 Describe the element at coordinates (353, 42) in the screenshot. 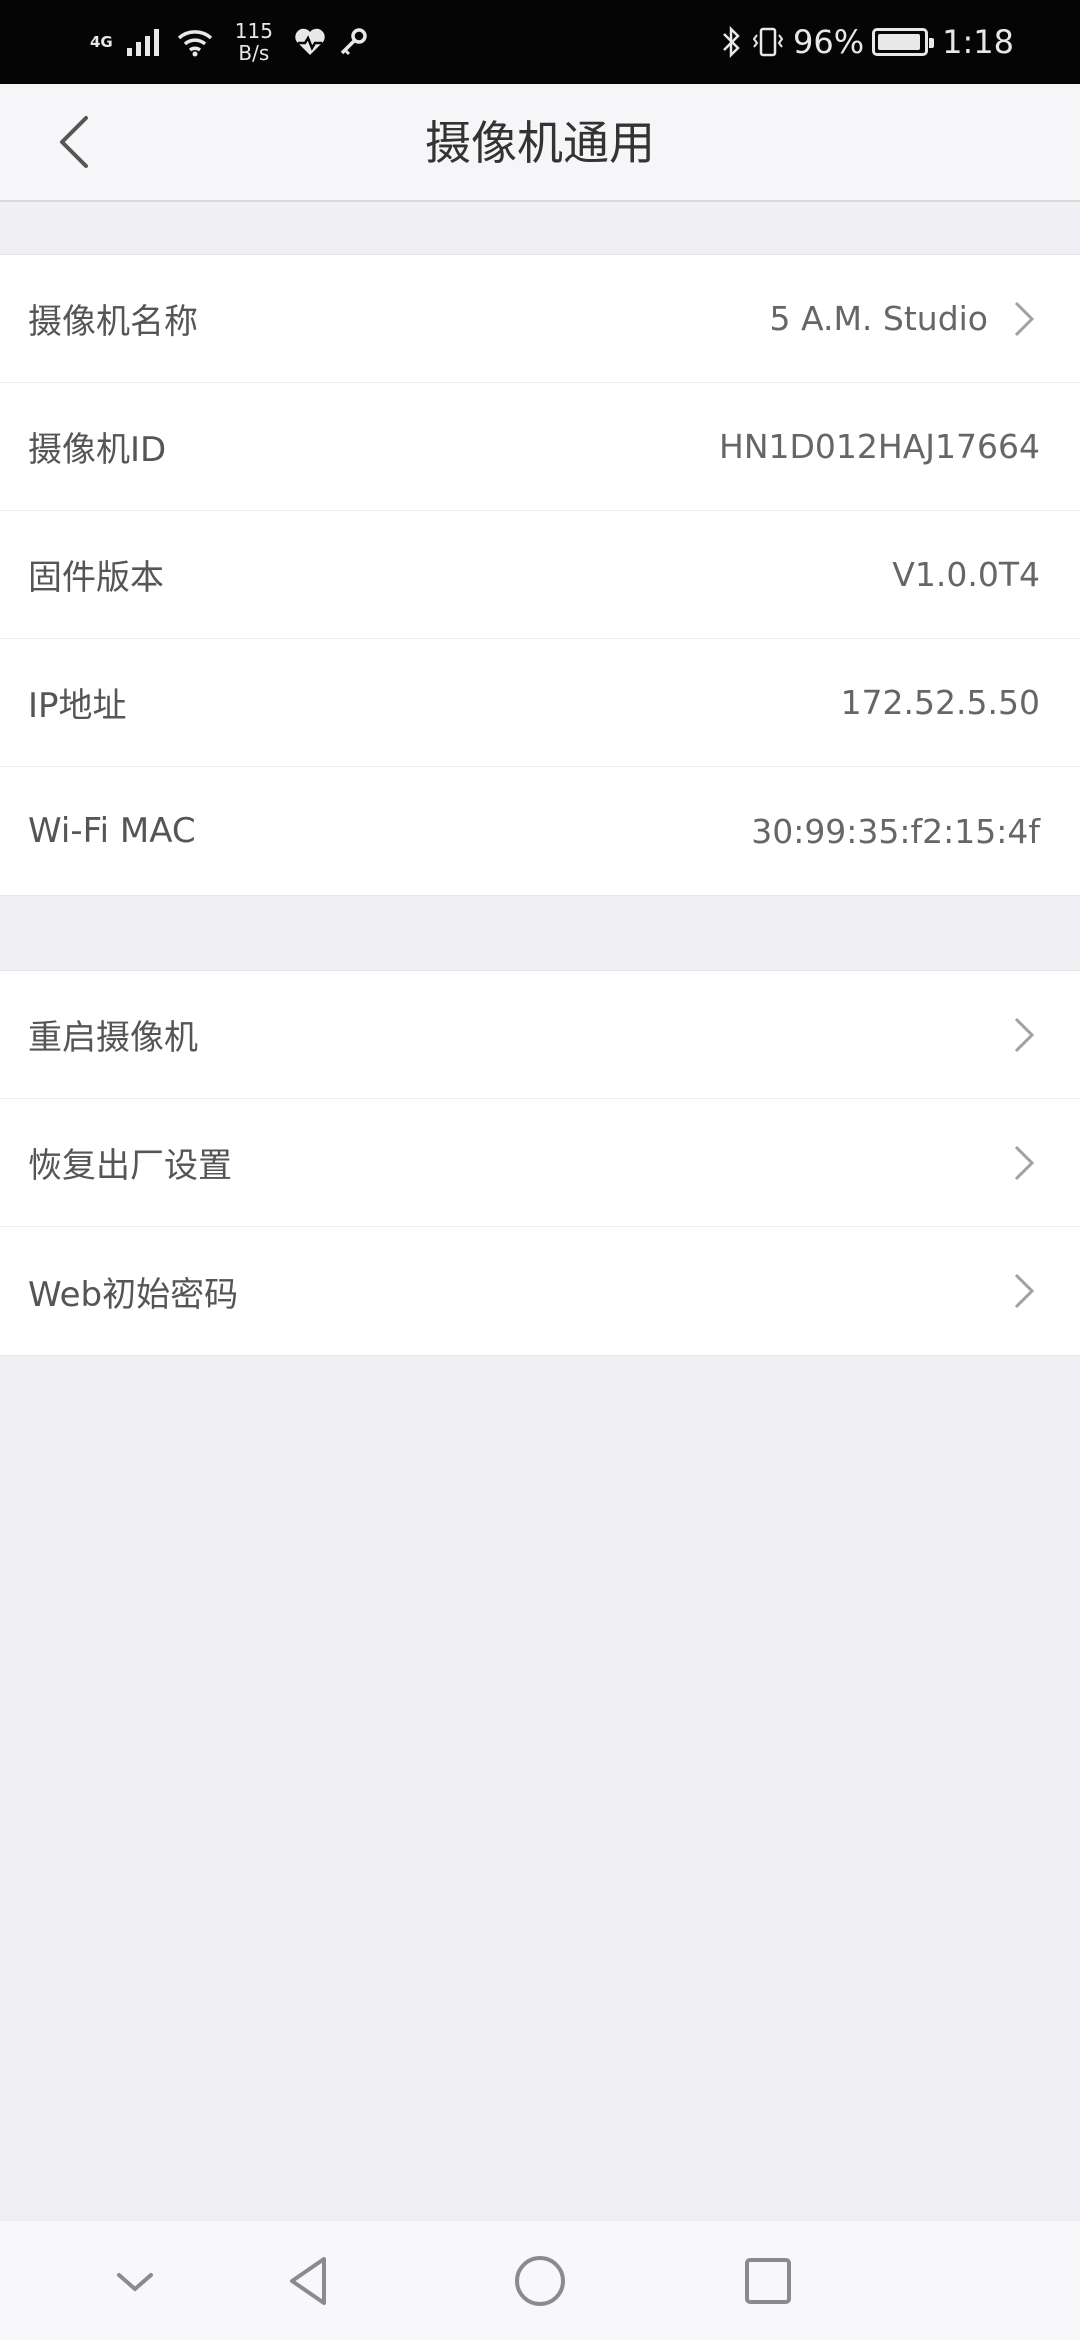

I see `key-icon` at that location.